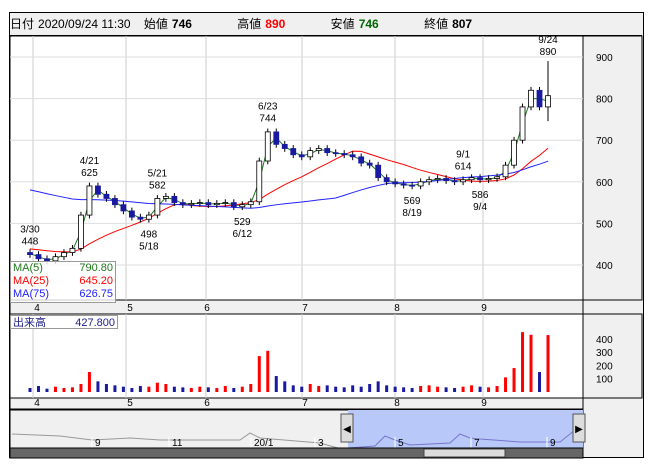  What do you see at coordinates (296, 403) in the screenshot?
I see `volume-date-axis` at bounding box center [296, 403].